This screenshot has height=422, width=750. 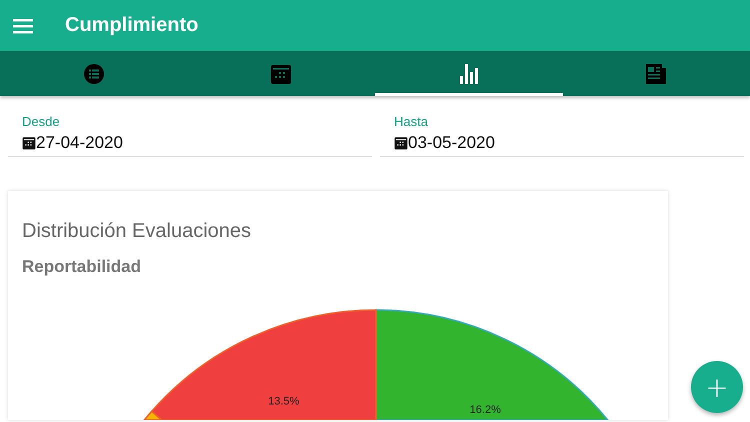 I want to click on date-field: 03-05-2020, so click(x=444, y=143).